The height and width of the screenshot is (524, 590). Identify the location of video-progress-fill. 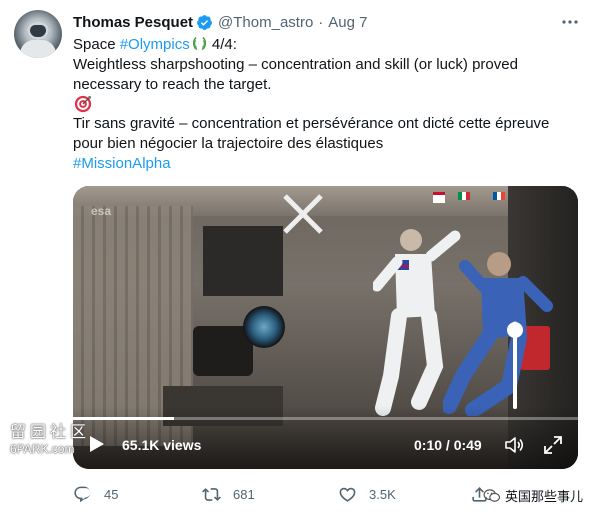
(123, 418).